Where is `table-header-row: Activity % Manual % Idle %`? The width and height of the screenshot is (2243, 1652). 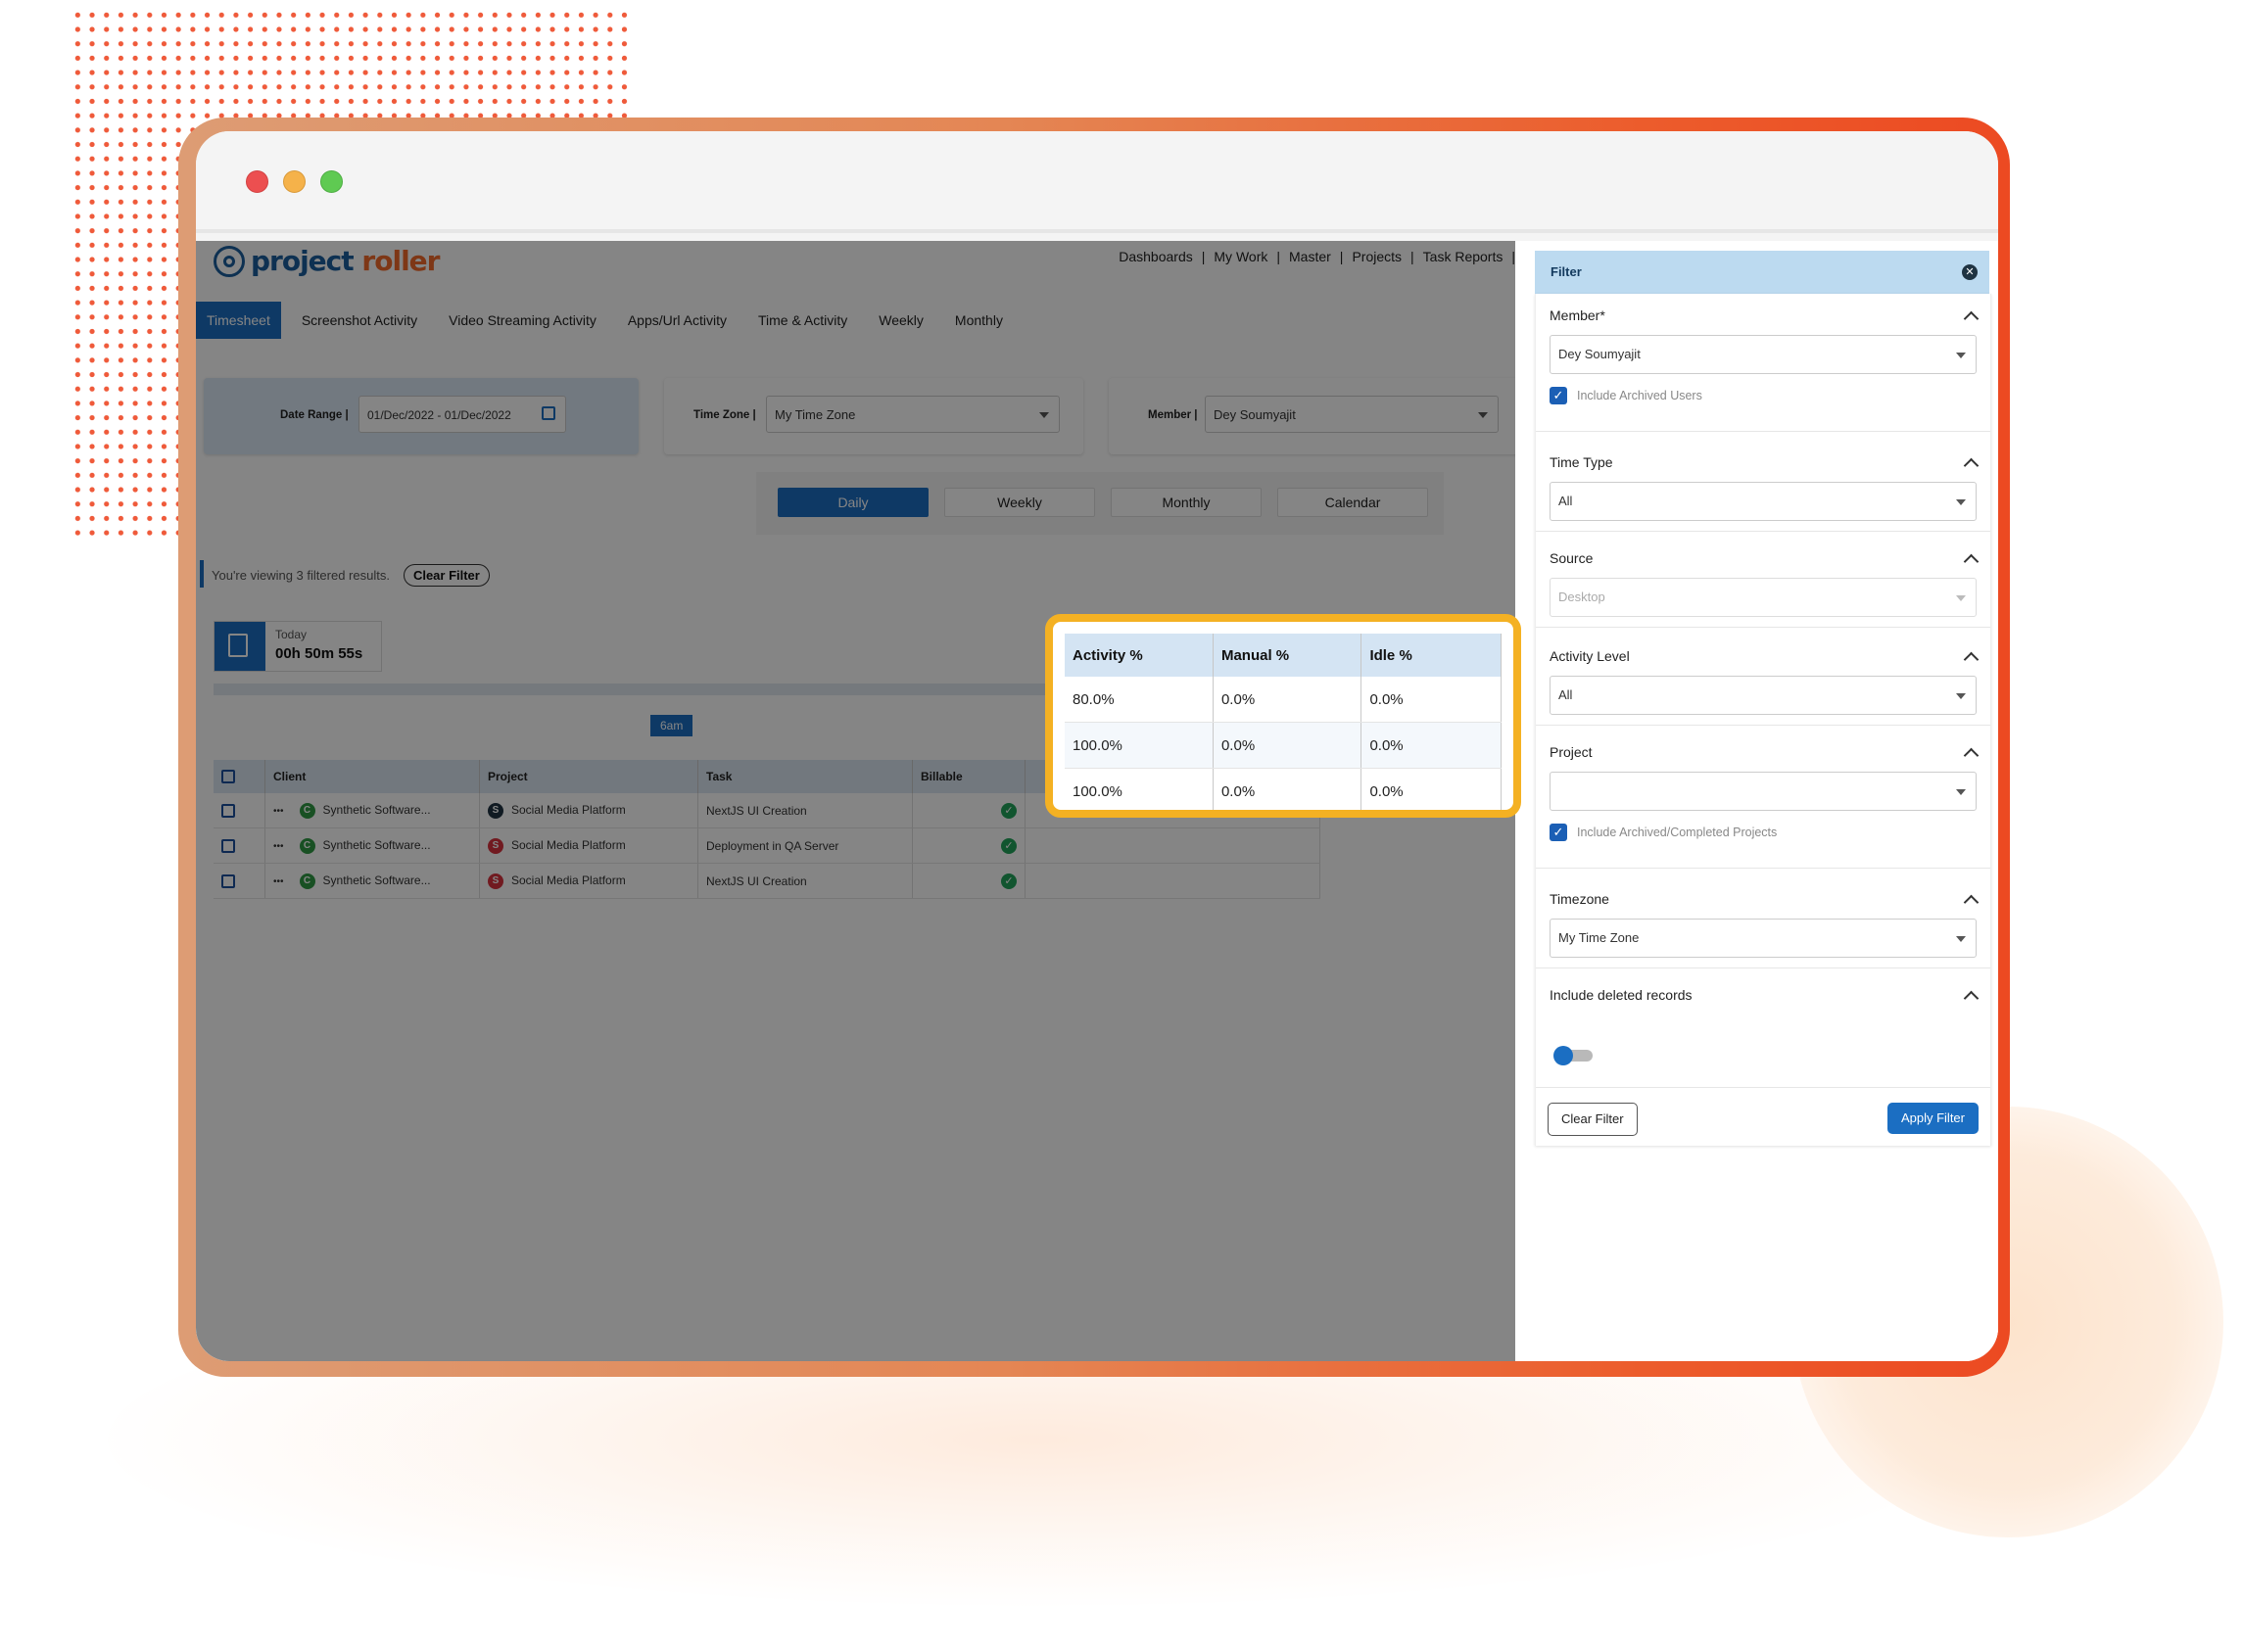
table-header-row: Activity % Manual % Idle % is located at coordinates (1284, 655).